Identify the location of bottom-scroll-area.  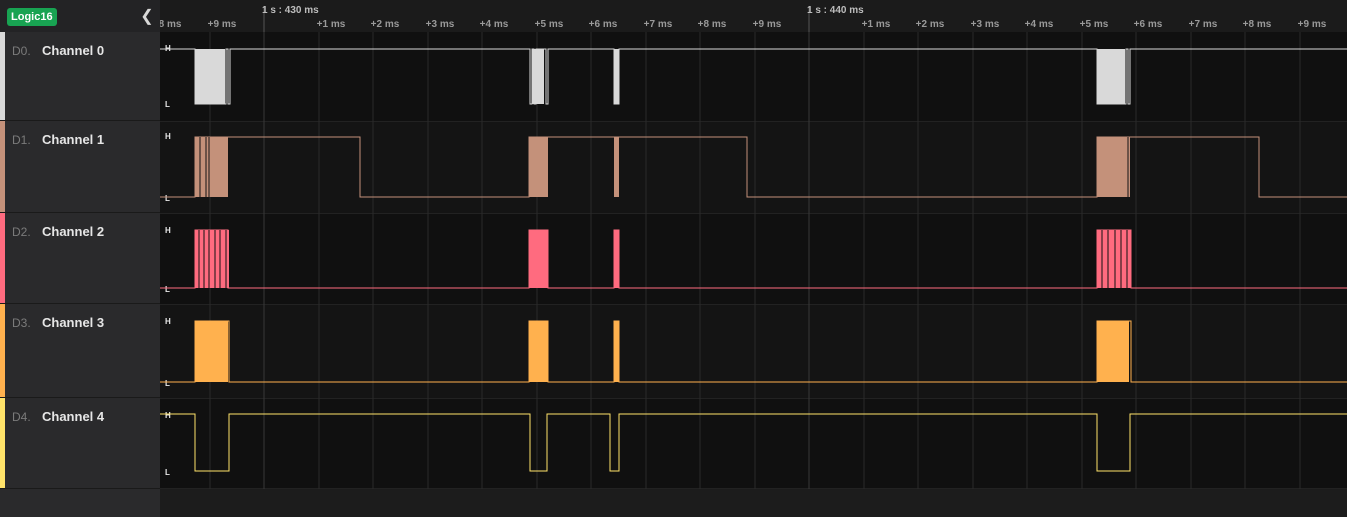
(753, 503).